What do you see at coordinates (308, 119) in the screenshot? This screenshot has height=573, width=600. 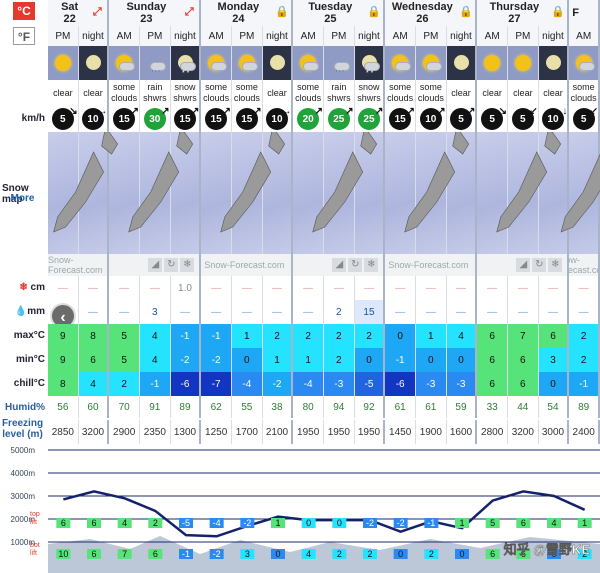 I see `wind-speed: 20` at bounding box center [308, 119].